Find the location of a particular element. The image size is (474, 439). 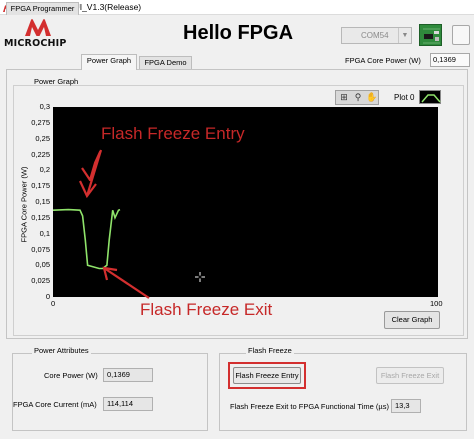

y-tick-label: 0,025 is located at coordinates (40, 281).